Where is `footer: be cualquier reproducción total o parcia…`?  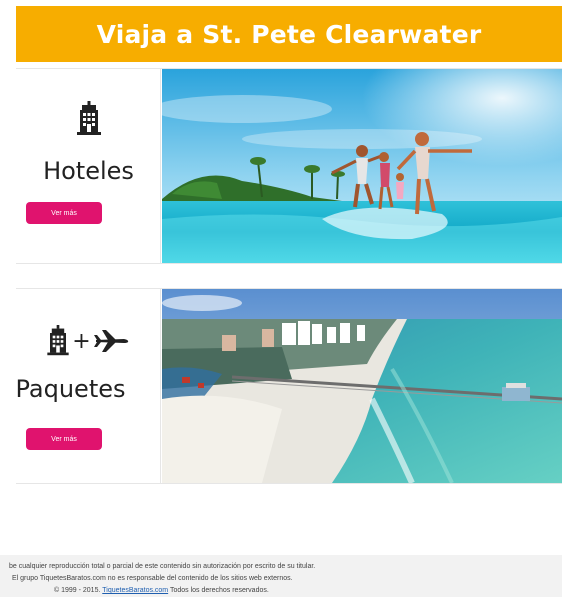 footer: be cualquier reproducción total o parcia… is located at coordinates (281, 576).